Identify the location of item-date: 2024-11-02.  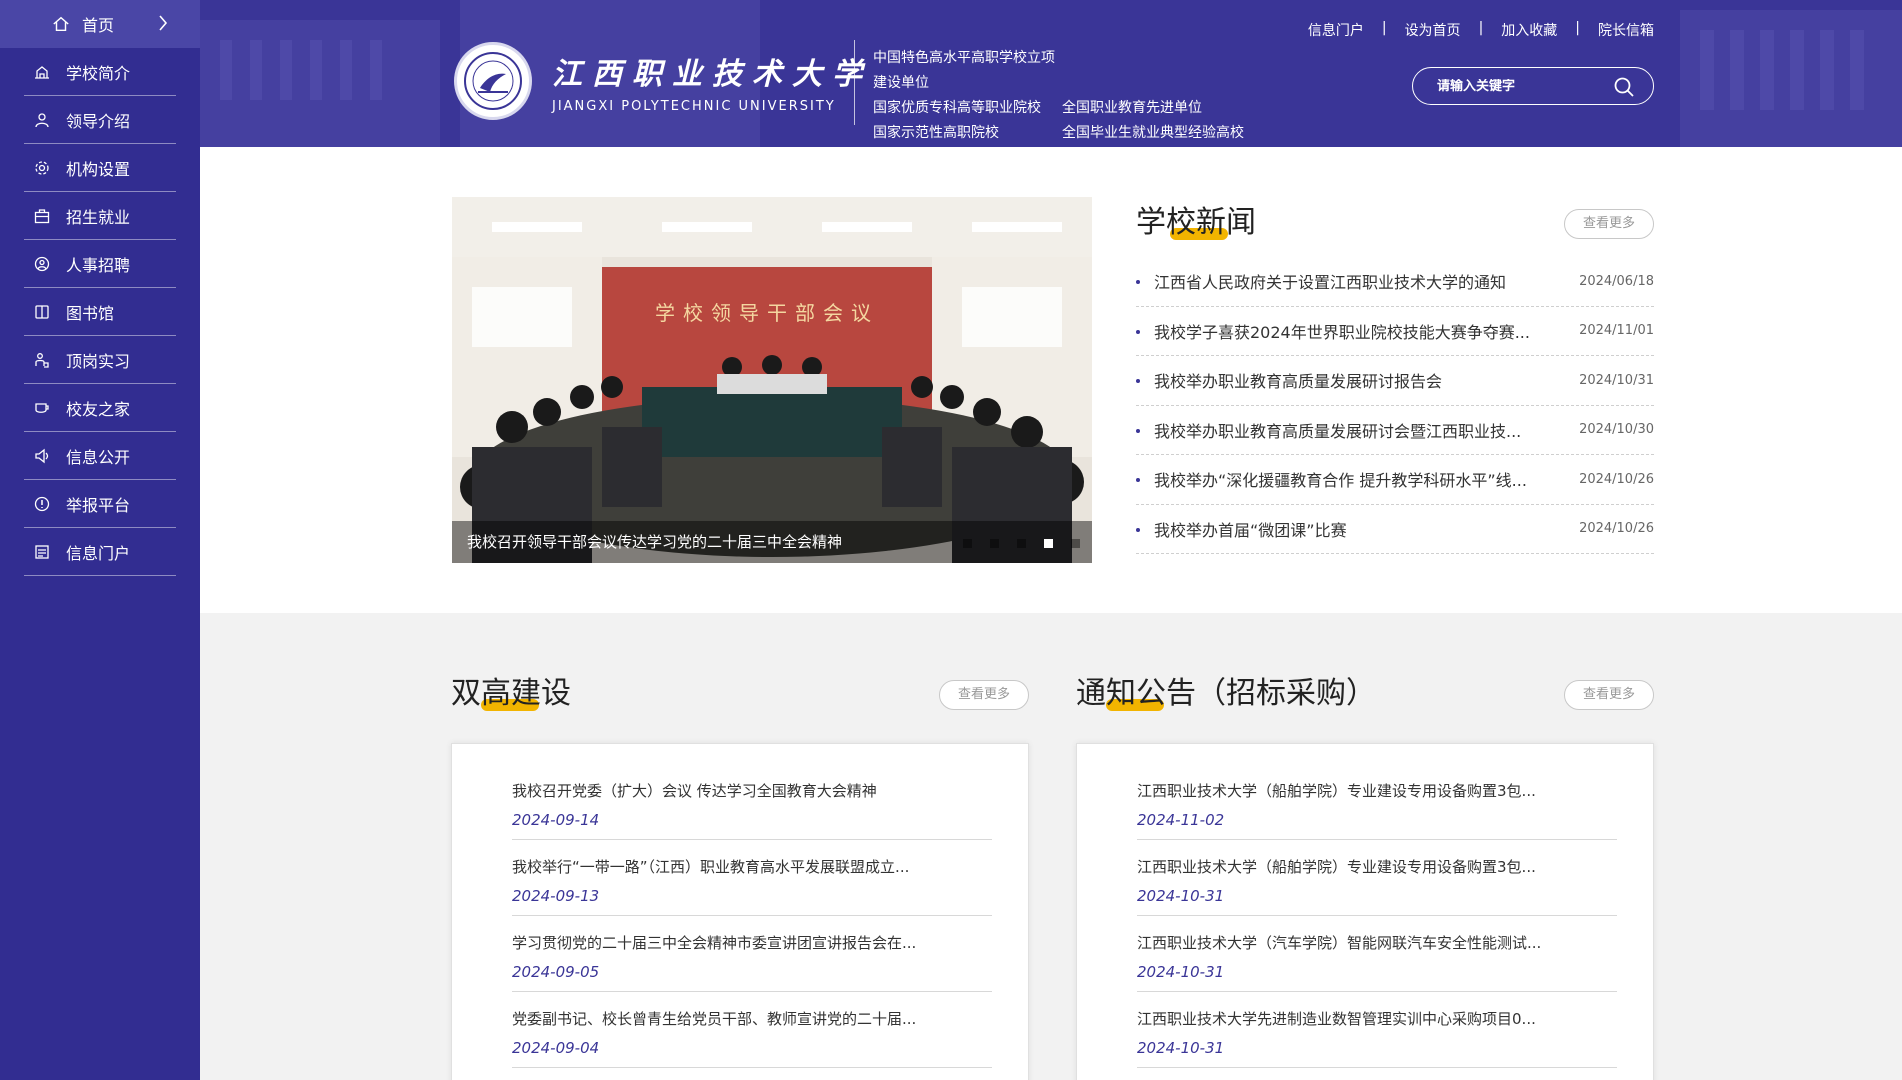
(1181, 820).